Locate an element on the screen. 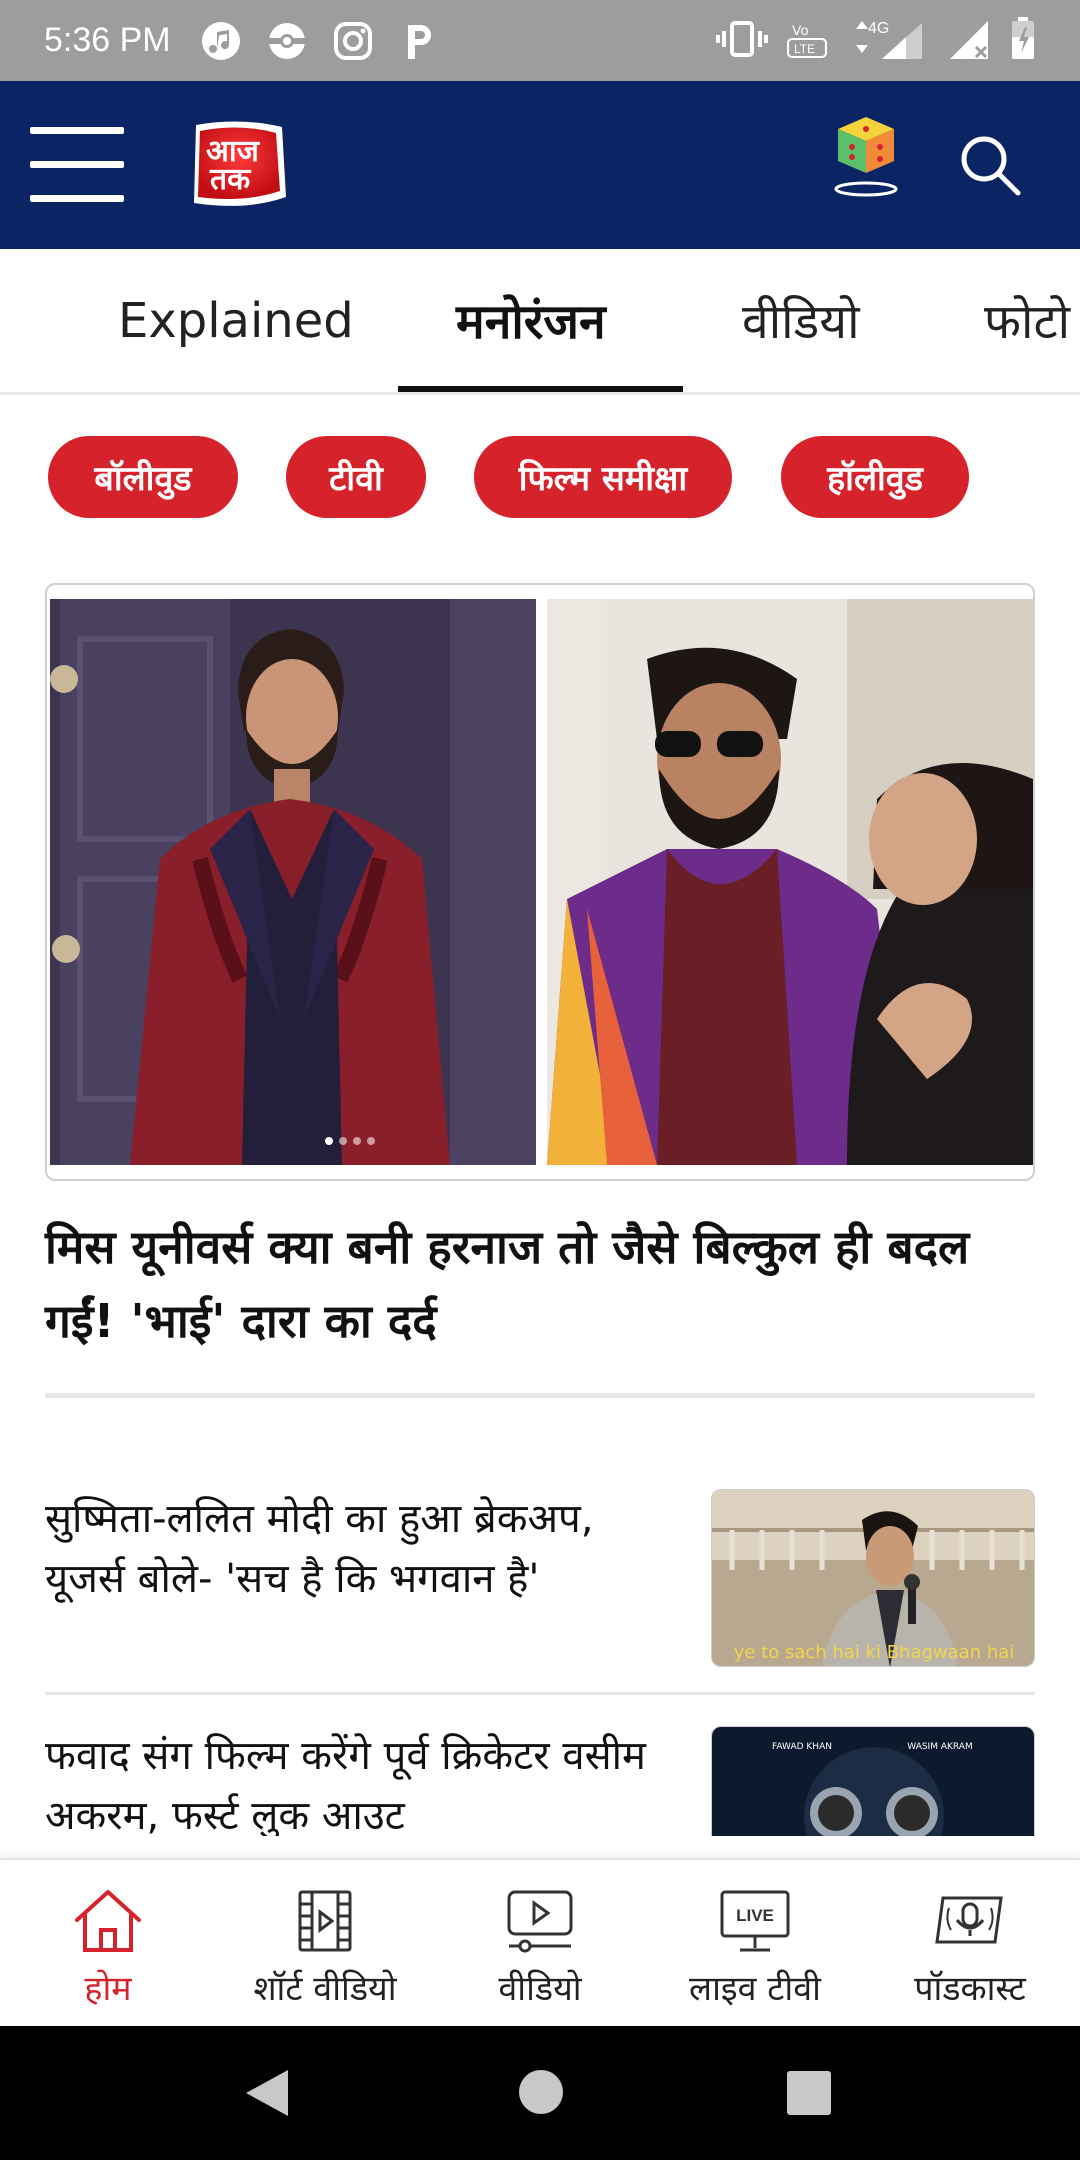  home-circle-icon is located at coordinates (541, 2092).